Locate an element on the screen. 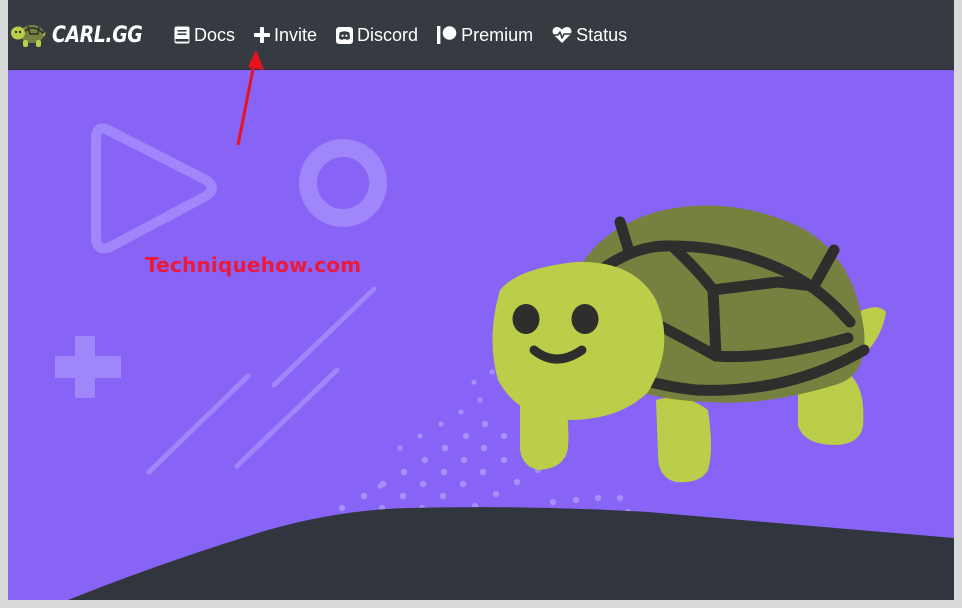 The width and height of the screenshot is (962, 608). nav-item-discord: Discord is located at coordinates (377, 35).